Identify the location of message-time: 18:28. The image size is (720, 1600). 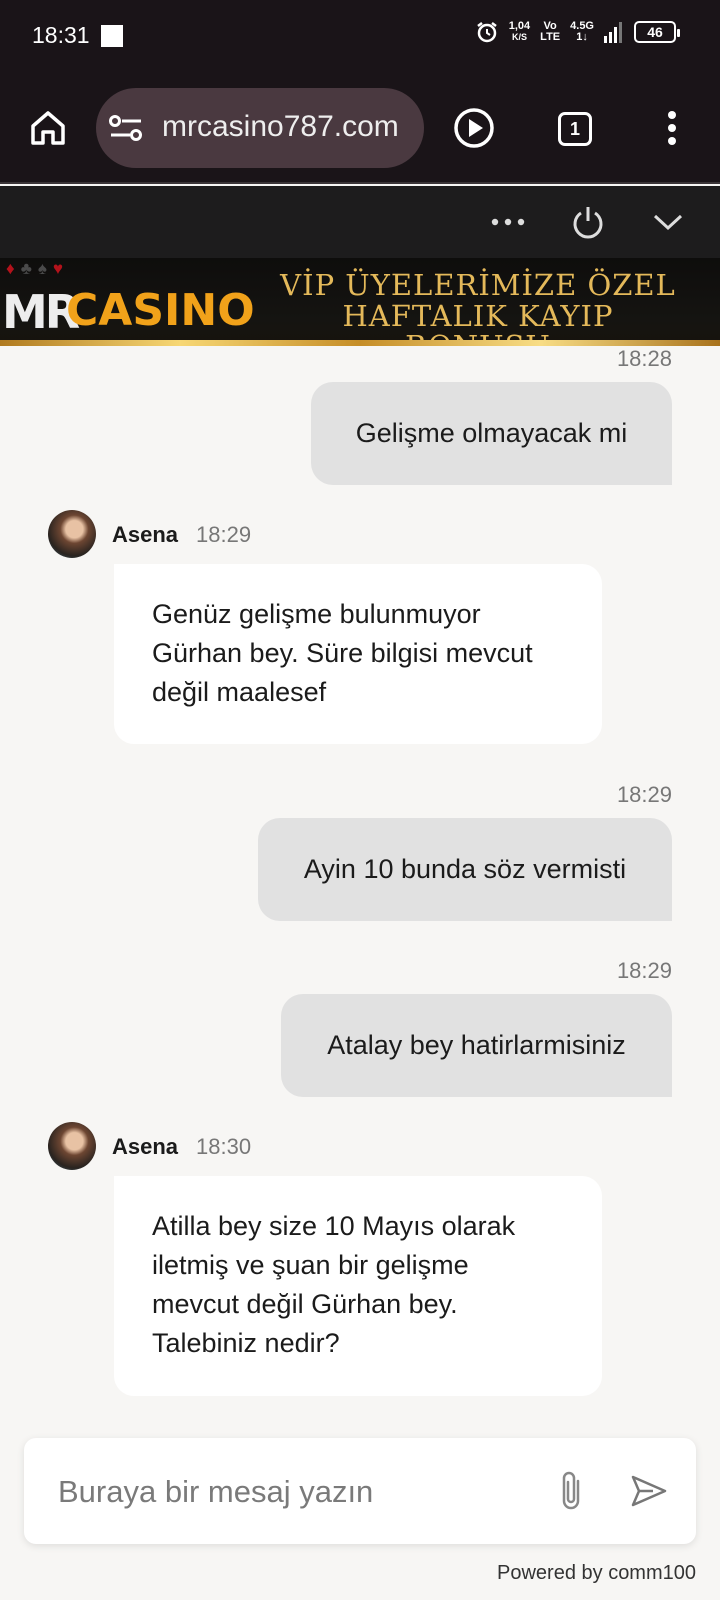
(644, 358).